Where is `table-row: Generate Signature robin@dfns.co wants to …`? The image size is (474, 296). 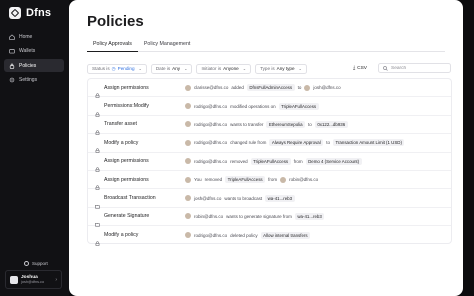 table-row: Generate Signature robin@dfns.co wants to … is located at coordinates (269, 217).